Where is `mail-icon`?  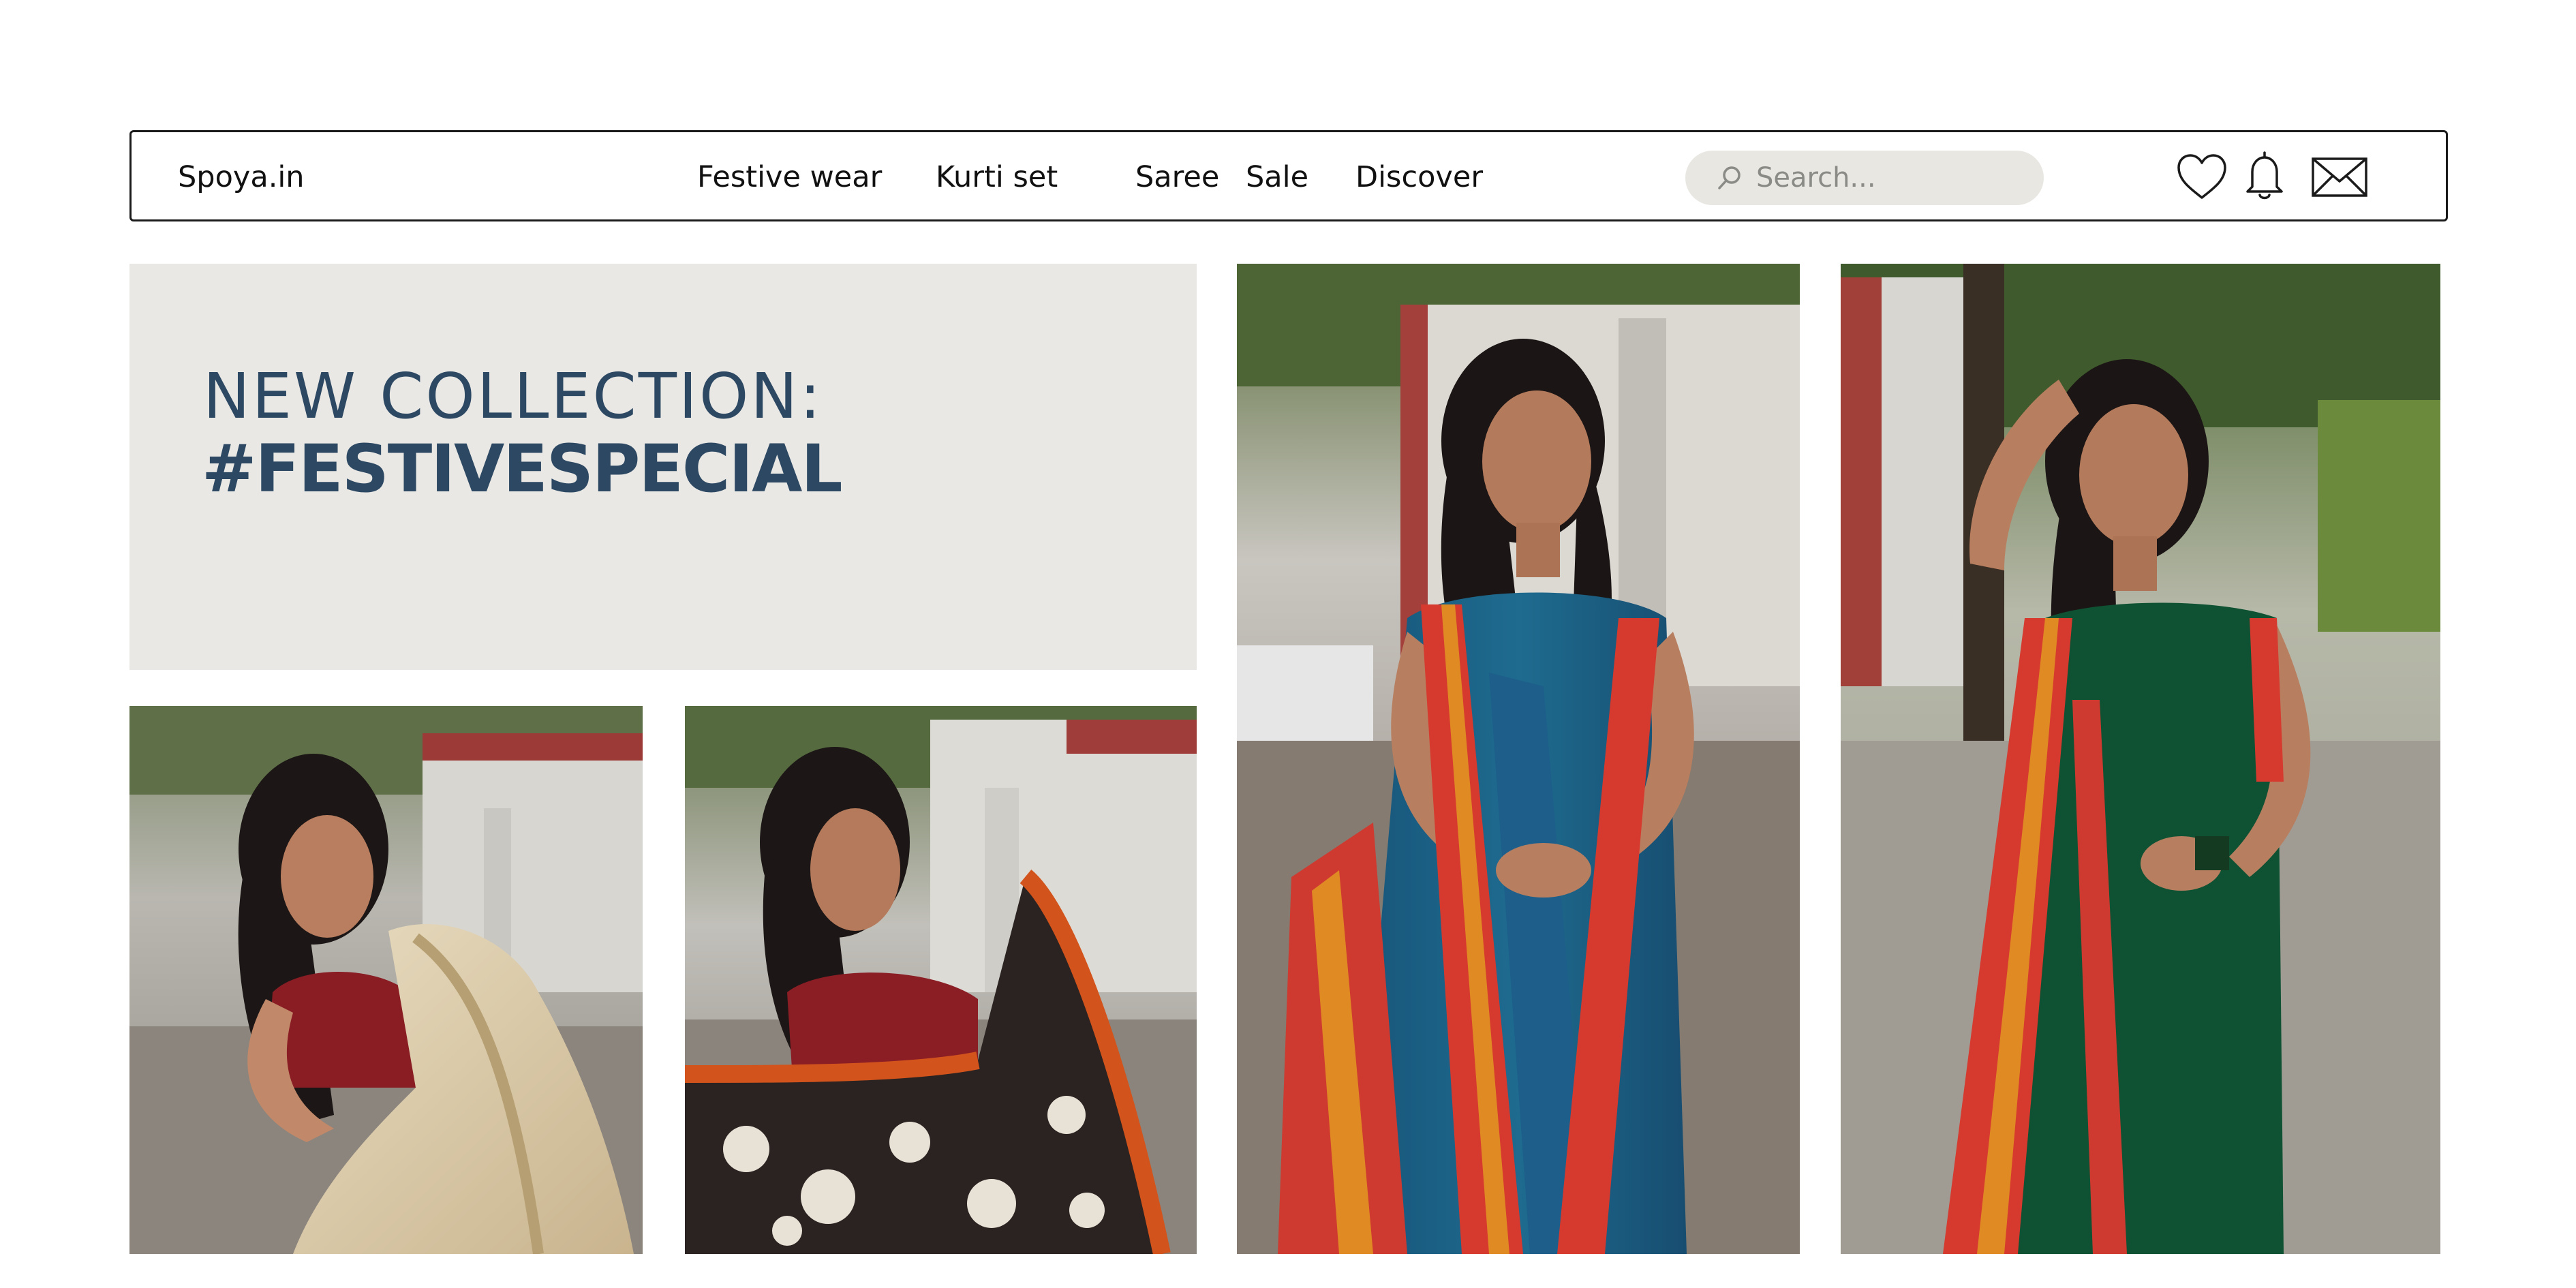
mail-icon is located at coordinates (2339, 177).